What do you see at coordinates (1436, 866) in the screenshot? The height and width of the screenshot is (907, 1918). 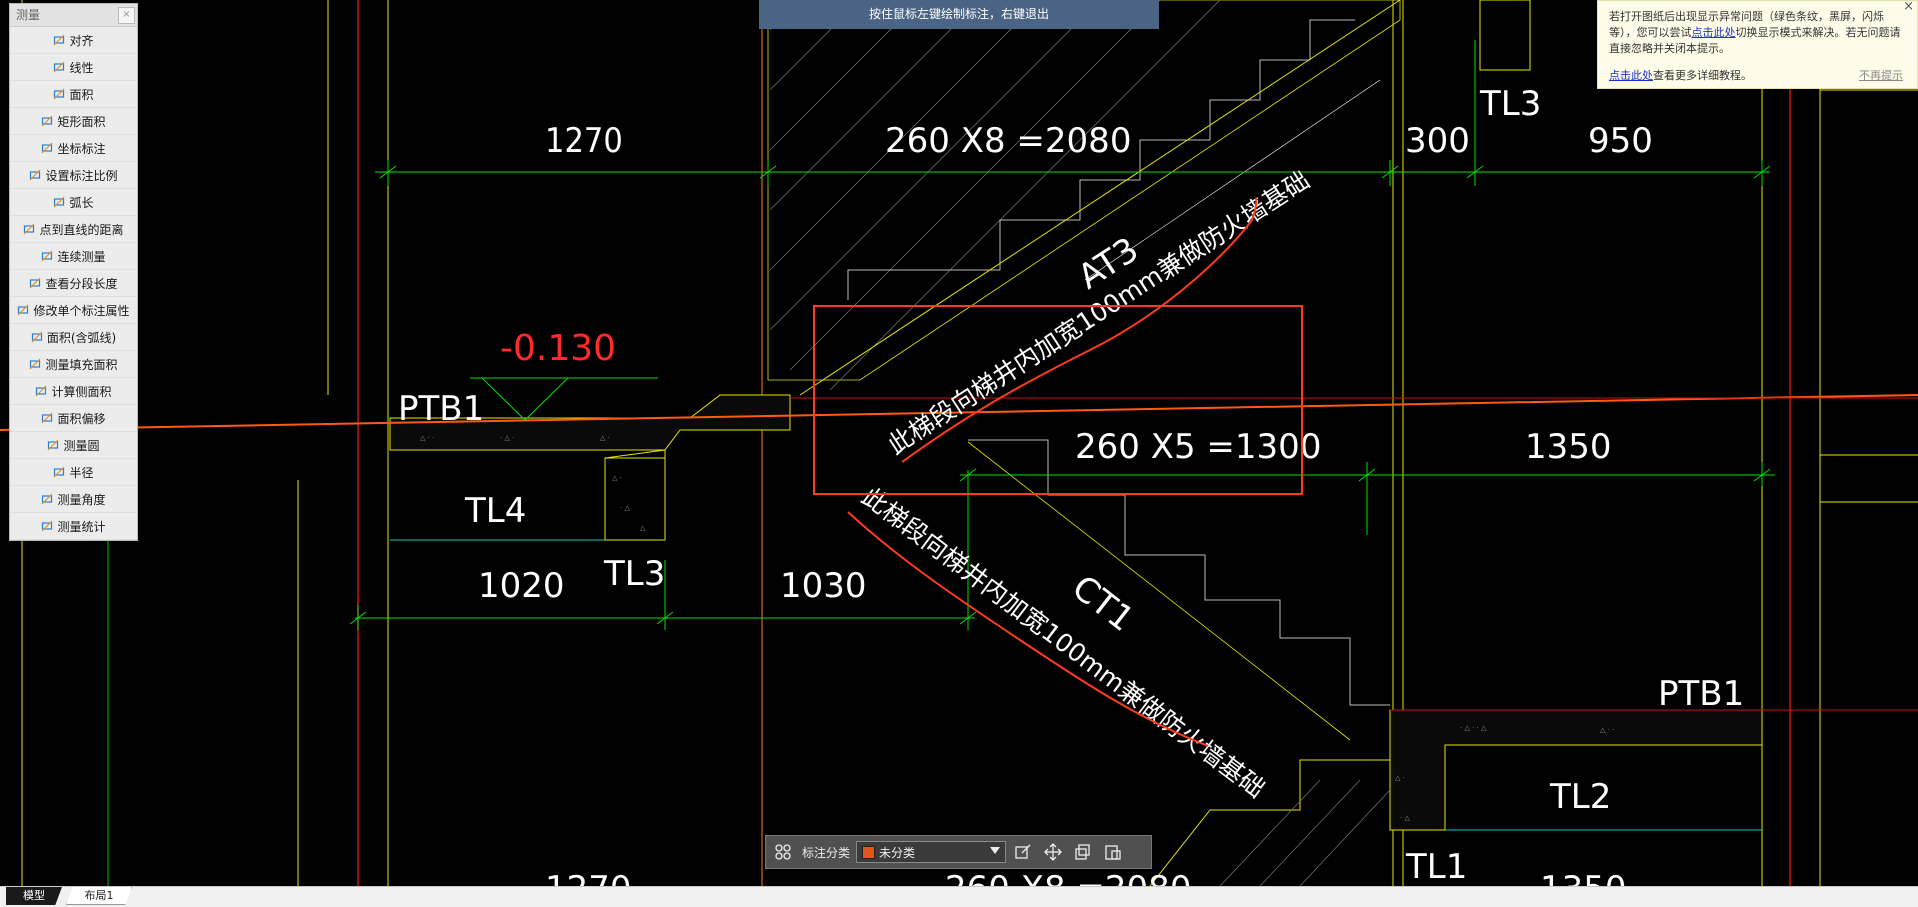 I see `label-tl1: TL1` at bounding box center [1436, 866].